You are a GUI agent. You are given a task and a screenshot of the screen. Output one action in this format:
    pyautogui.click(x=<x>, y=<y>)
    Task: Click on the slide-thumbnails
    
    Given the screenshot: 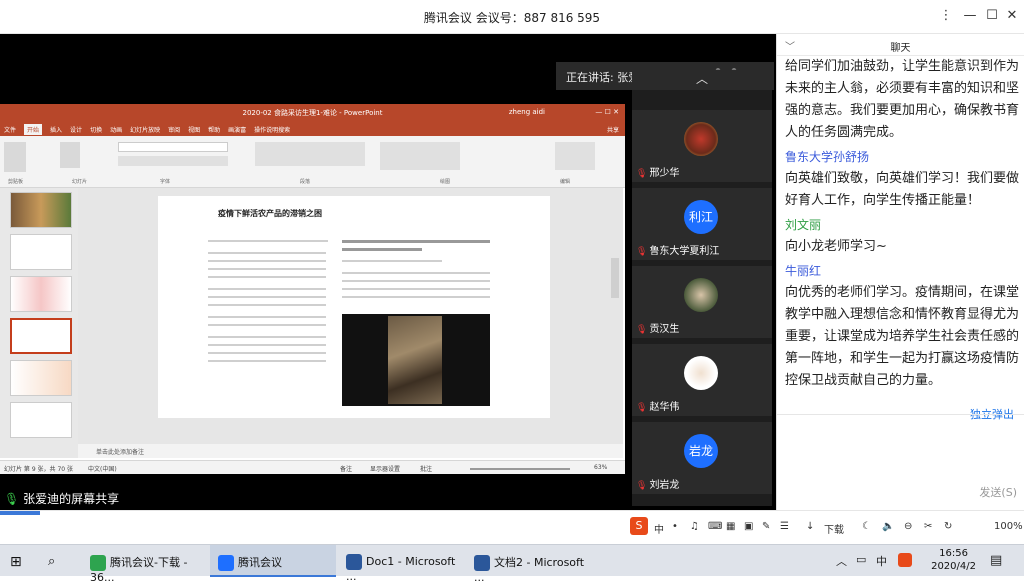 What is the action you would take?
    pyautogui.click(x=39, y=323)
    